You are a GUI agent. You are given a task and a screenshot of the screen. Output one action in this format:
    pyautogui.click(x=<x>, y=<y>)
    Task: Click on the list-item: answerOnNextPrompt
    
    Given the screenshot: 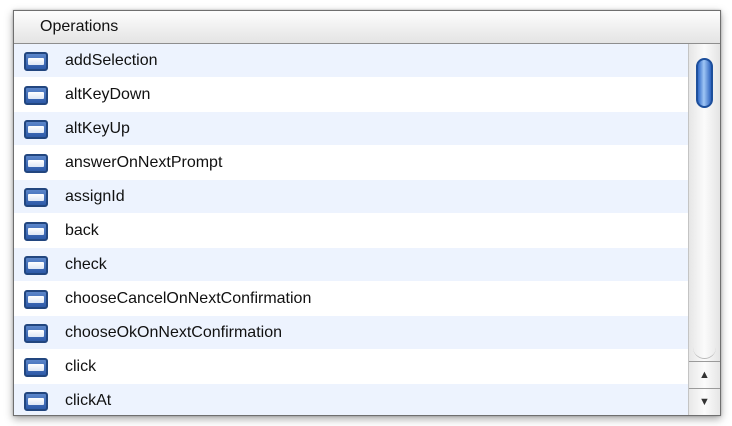 What is the action you would take?
    pyautogui.click(x=351, y=163)
    